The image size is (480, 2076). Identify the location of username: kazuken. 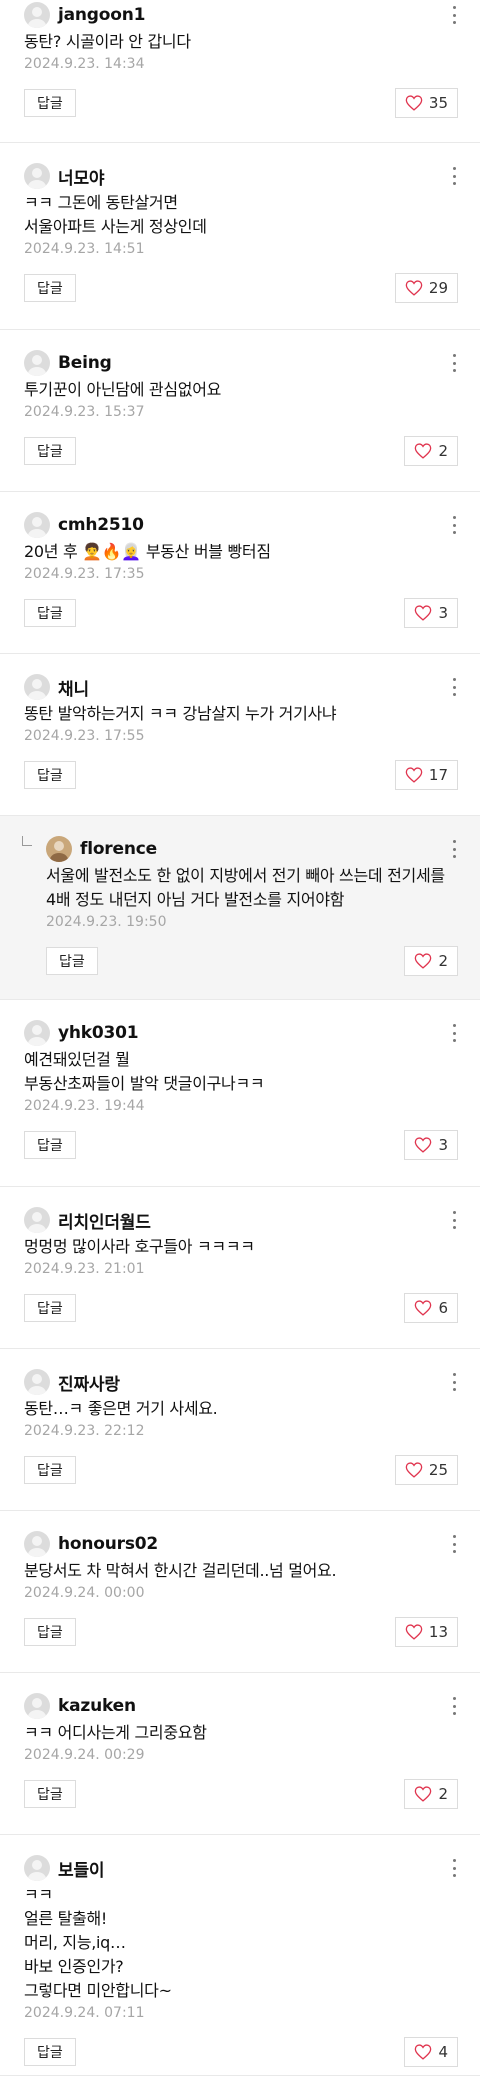
(97, 1706).